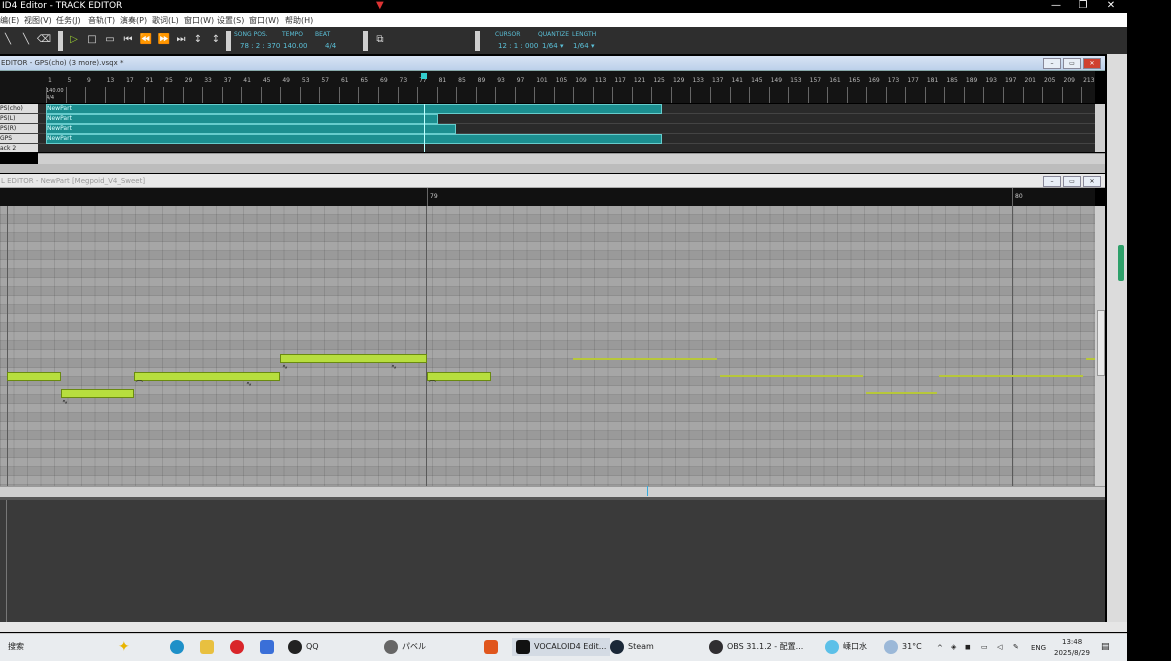 The height and width of the screenshot is (661, 1171). What do you see at coordinates (999, 647) in the screenshot?
I see `tray-volume-icon: ◁` at bounding box center [999, 647].